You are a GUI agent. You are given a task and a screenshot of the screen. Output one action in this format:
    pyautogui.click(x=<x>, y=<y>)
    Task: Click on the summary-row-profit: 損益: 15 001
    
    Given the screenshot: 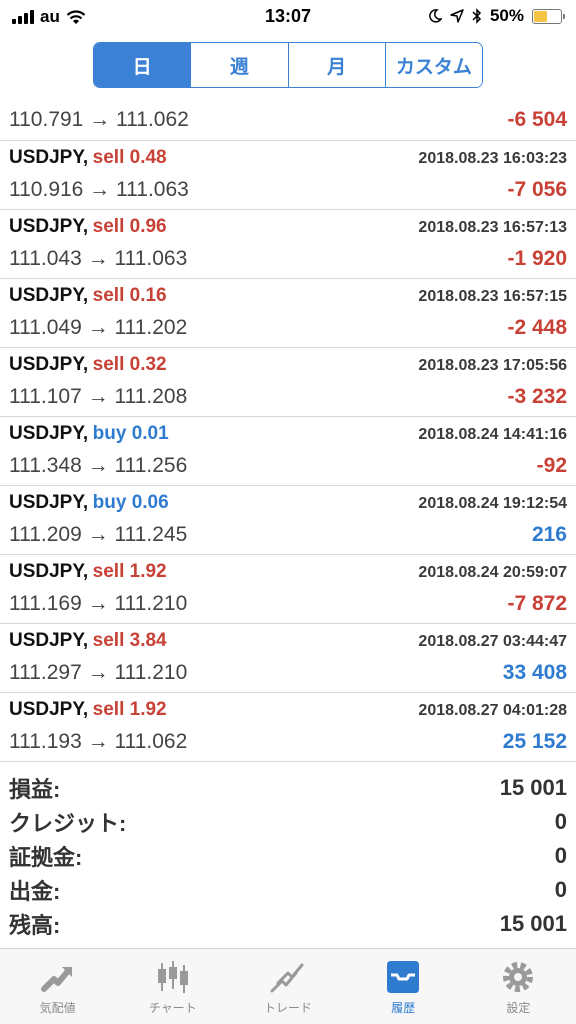 What is the action you would take?
    pyautogui.click(x=288, y=788)
    